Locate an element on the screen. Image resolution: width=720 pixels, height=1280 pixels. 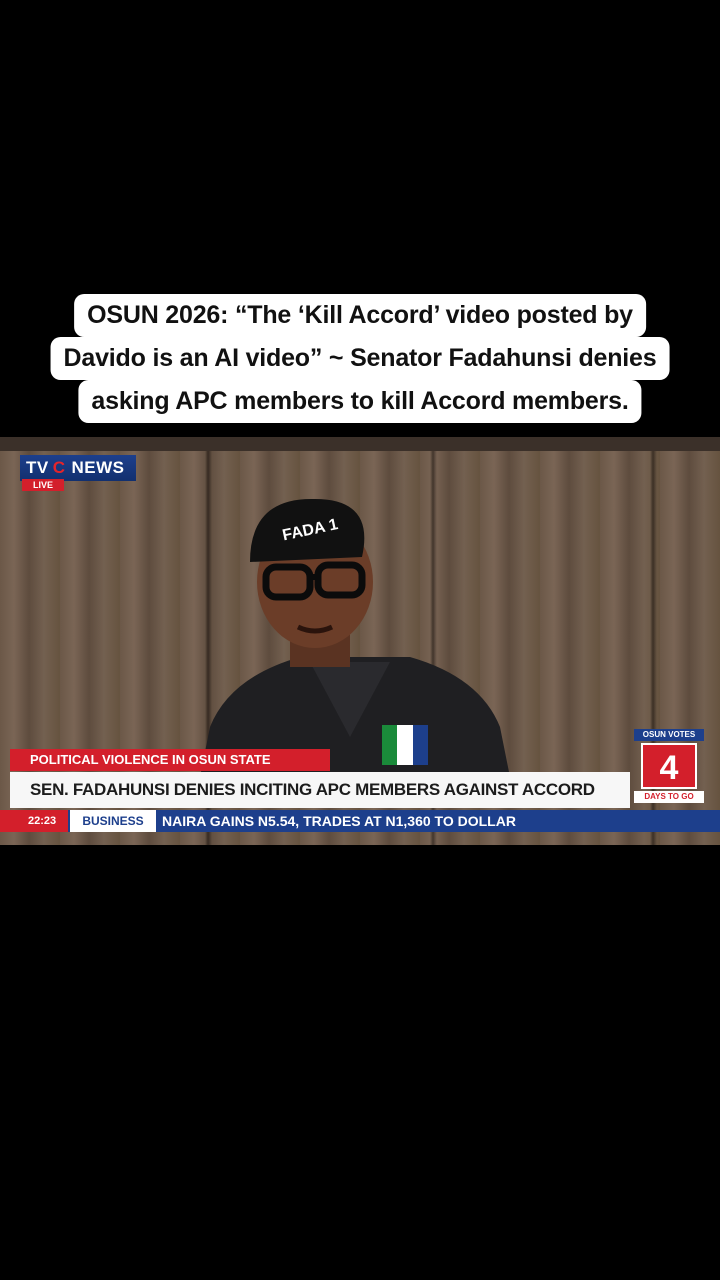
ticker-segment: BUSINESS is located at coordinates (113, 821).